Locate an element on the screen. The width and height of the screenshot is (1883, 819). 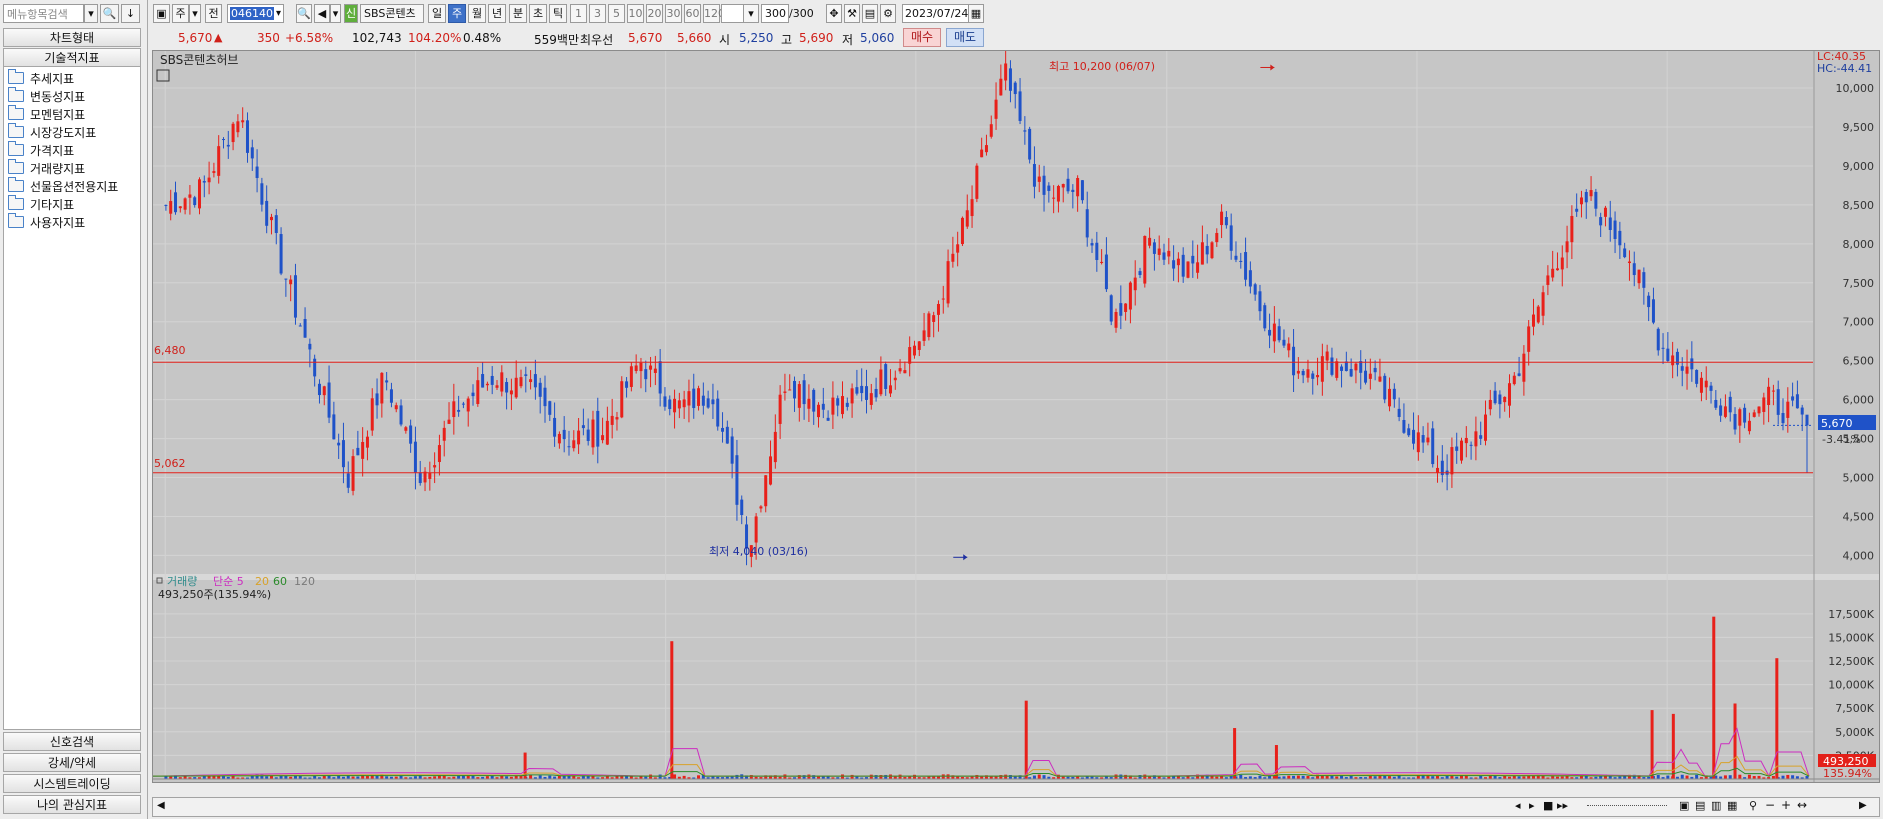
price-change: 350 is located at coordinates (268, 38).